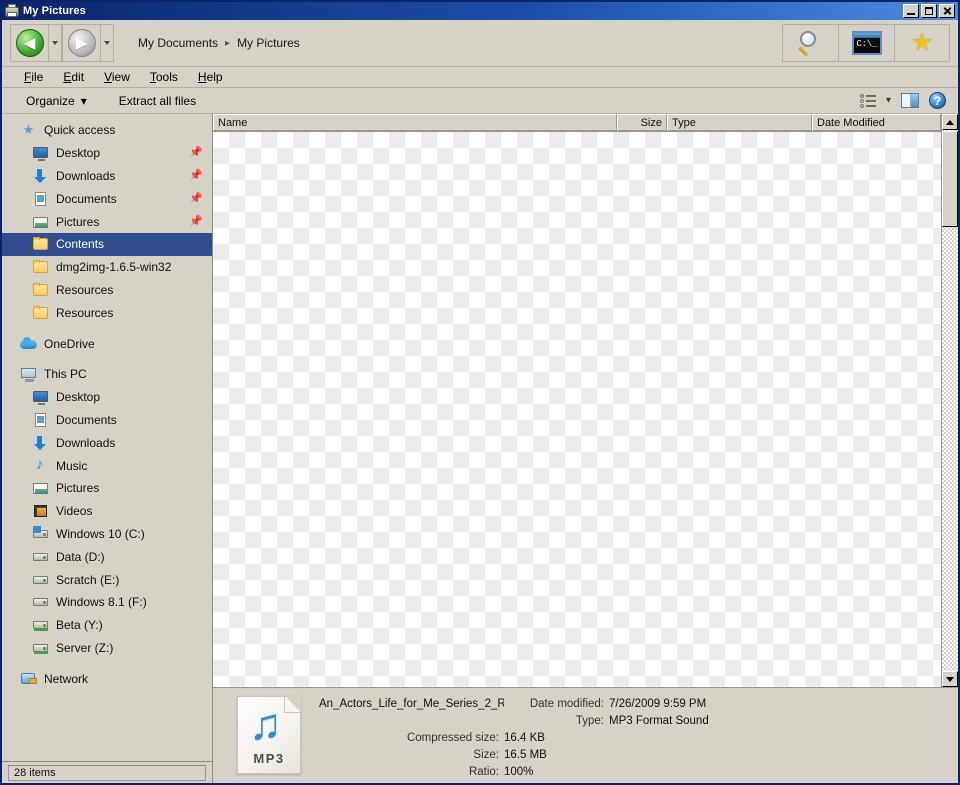 This screenshot has width=960, height=785. I want to click on navigation-bar: ◀ ▶ My Documents ▸ My Pictures C:\_ ★, so click(480, 43).